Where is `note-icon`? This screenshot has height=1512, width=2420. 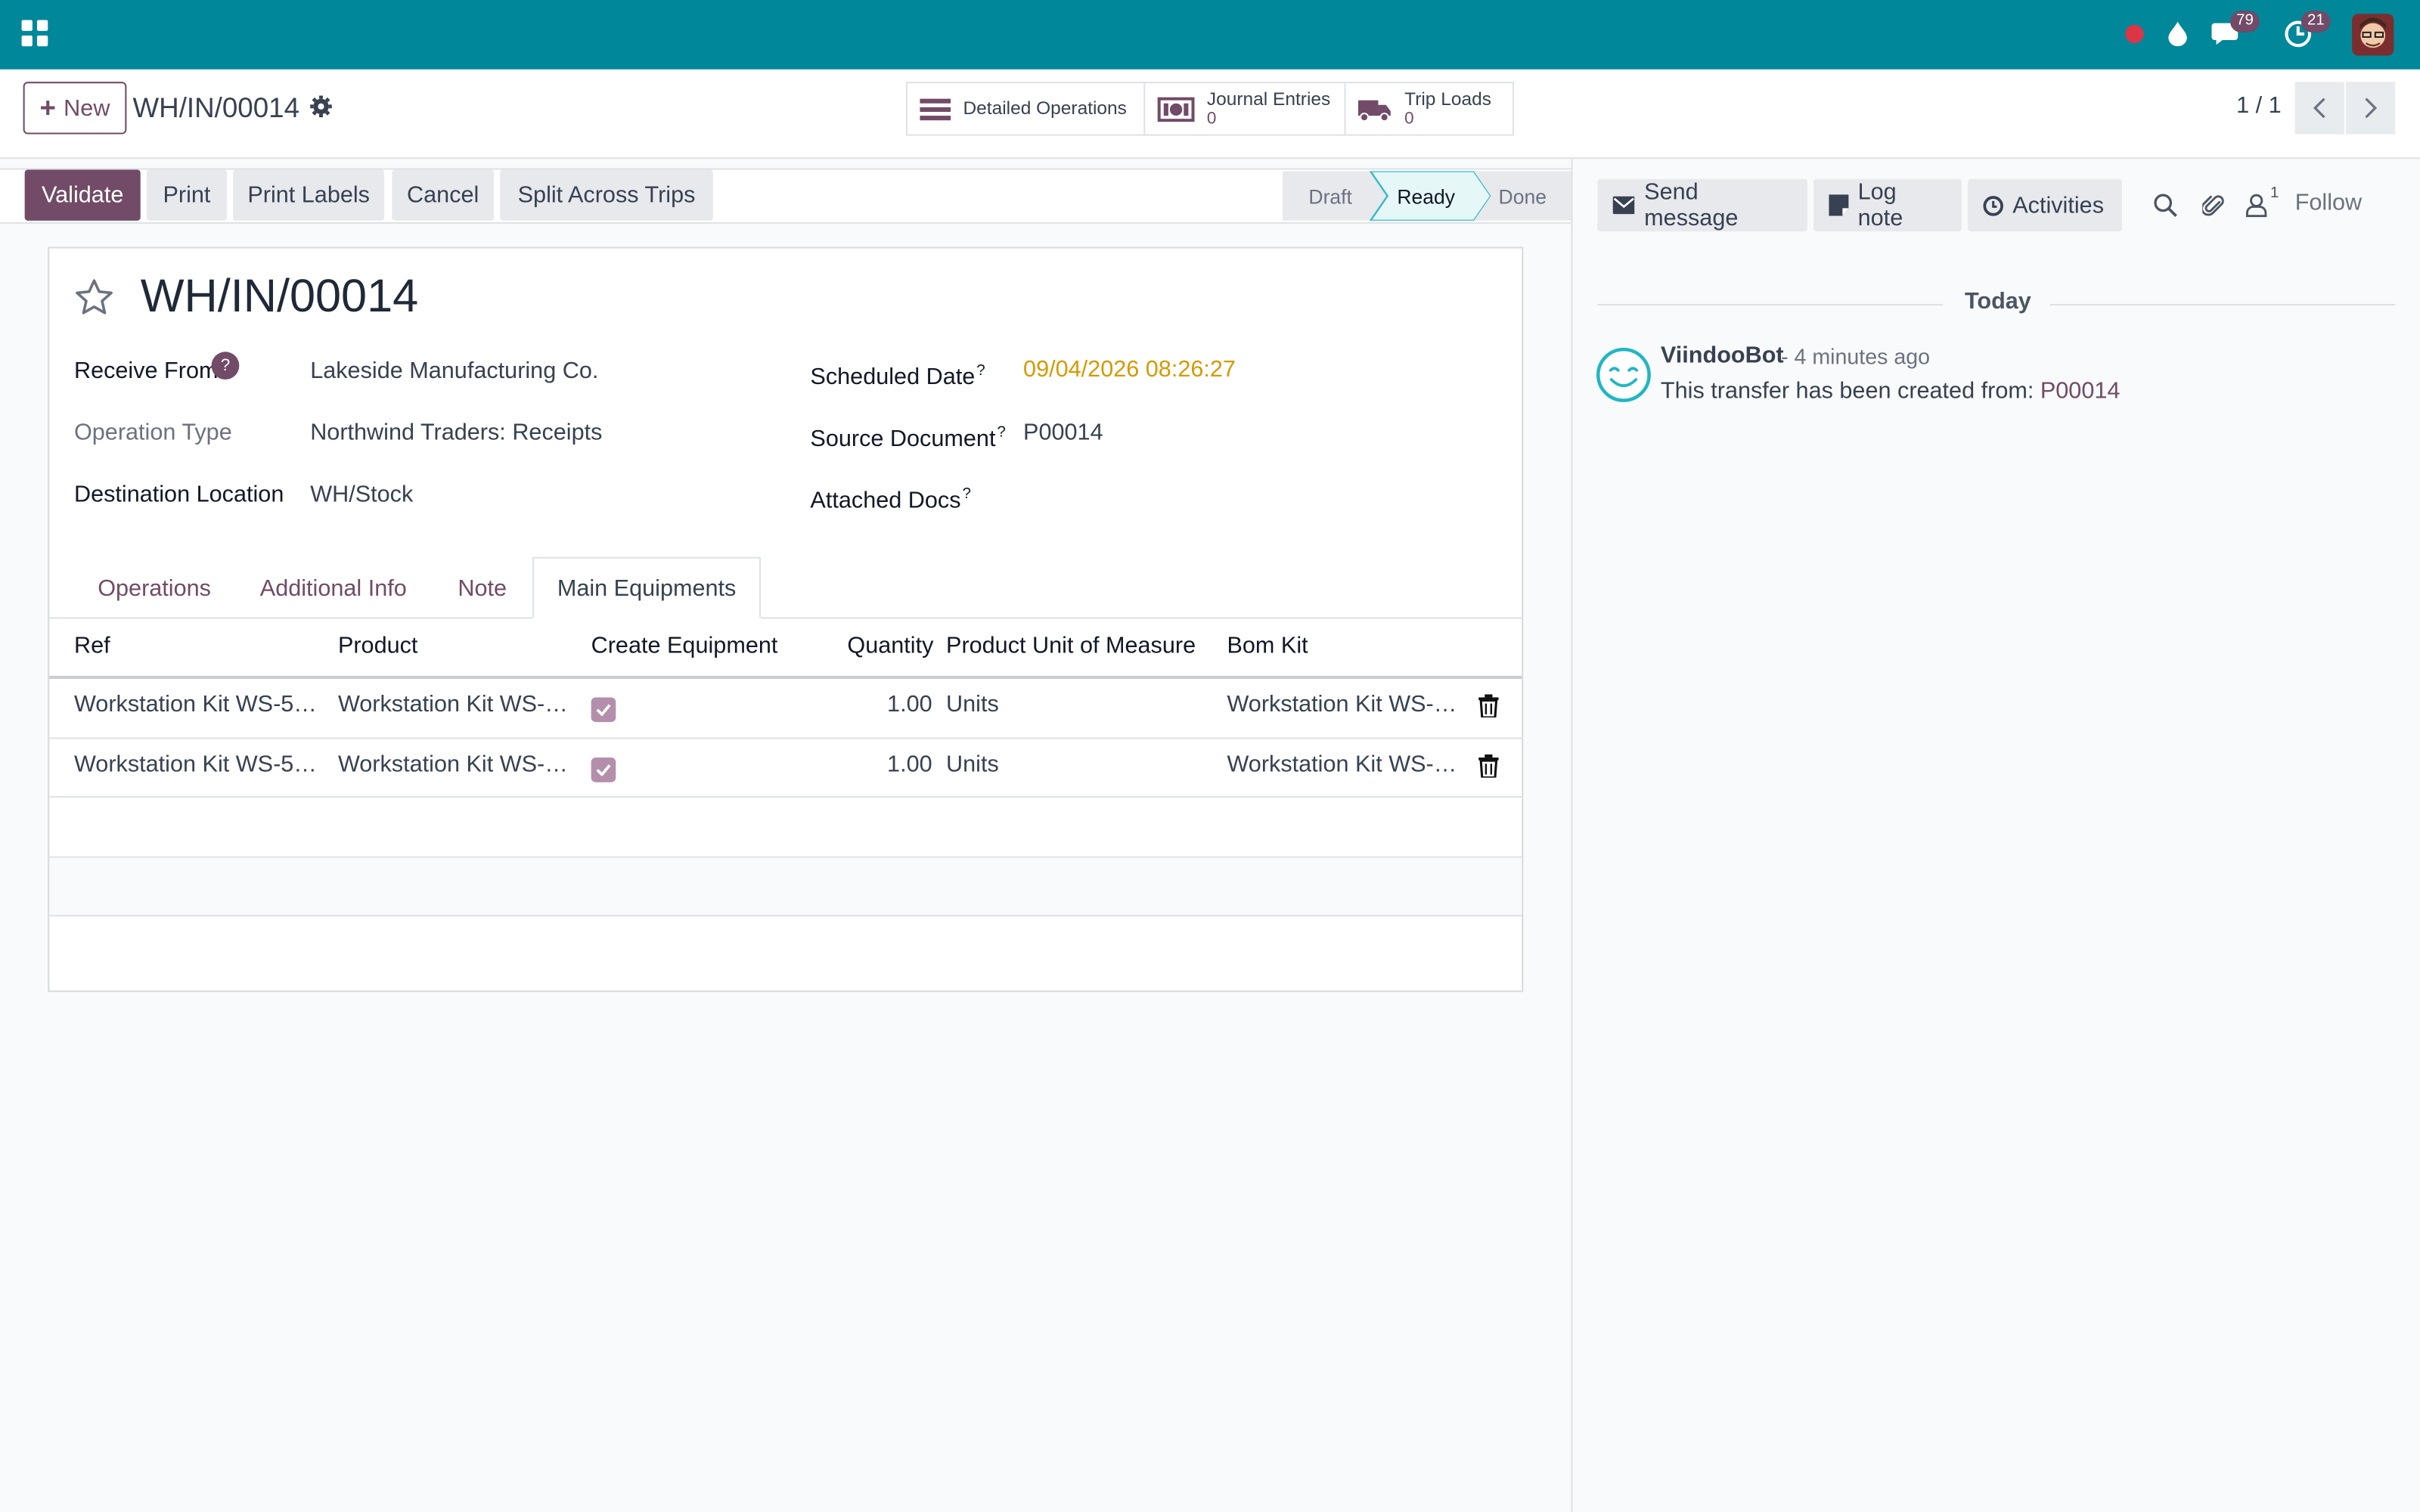 note-icon is located at coordinates (1839, 205).